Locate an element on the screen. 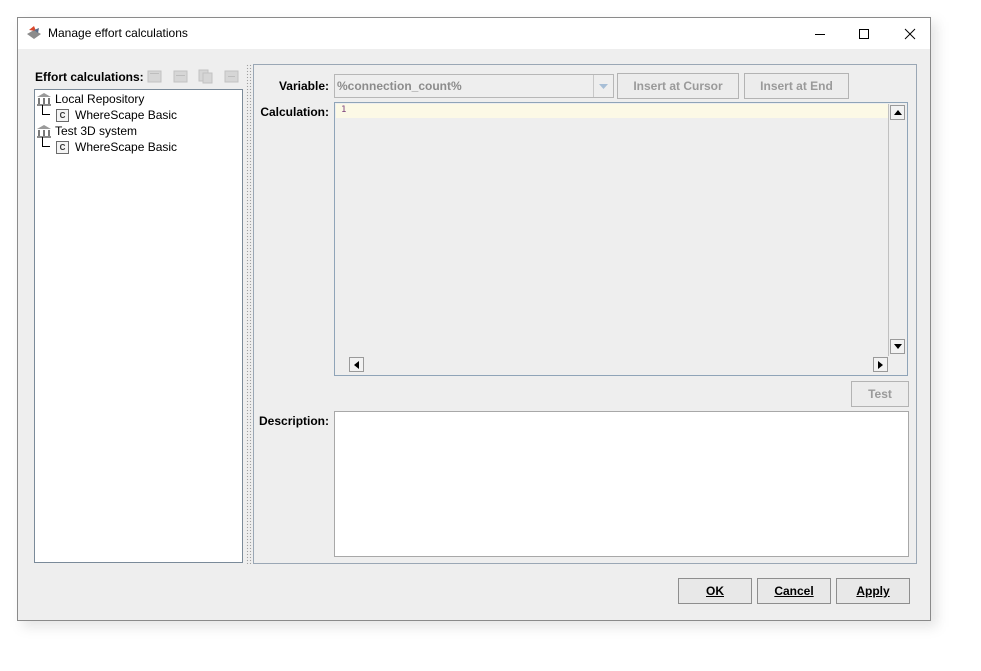 Image resolution: width=981 pixels, height=671 pixels. title-bar: Manage effort calculations is located at coordinates (474, 33).